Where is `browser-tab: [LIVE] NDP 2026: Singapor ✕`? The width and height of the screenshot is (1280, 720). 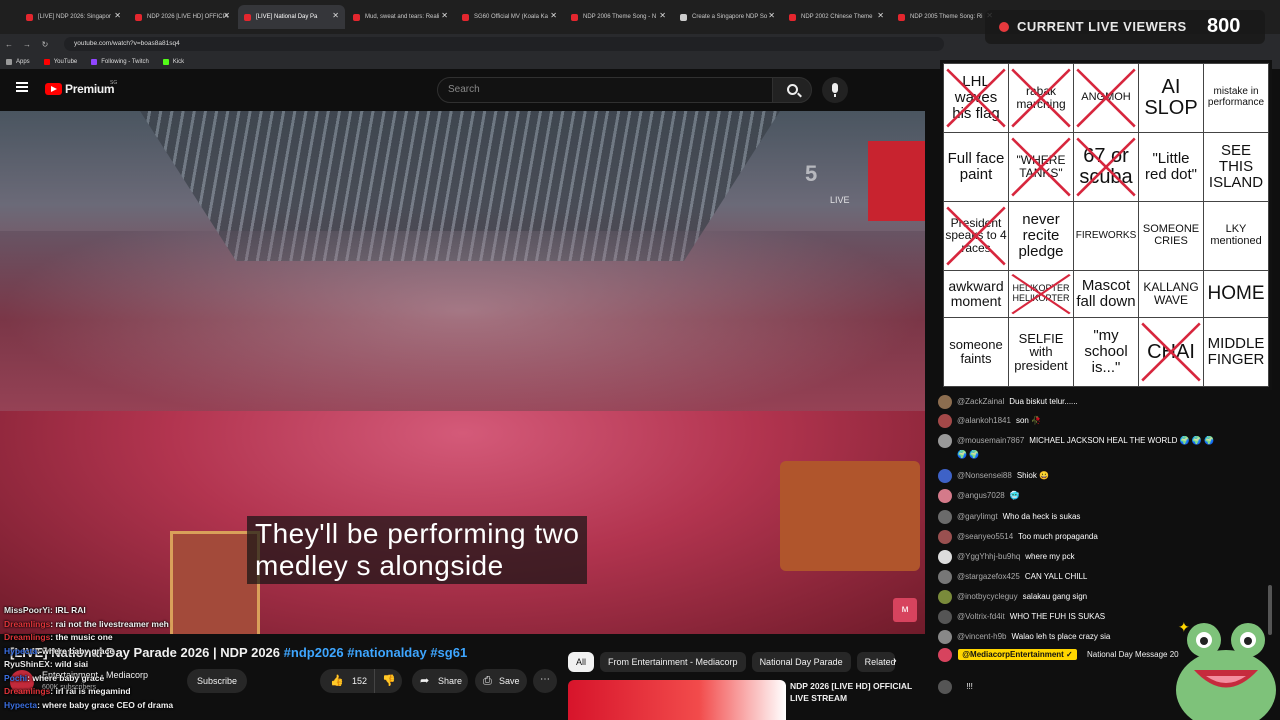 browser-tab: [LIVE] NDP 2026: Singapor ✕ is located at coordinates (73, 17).